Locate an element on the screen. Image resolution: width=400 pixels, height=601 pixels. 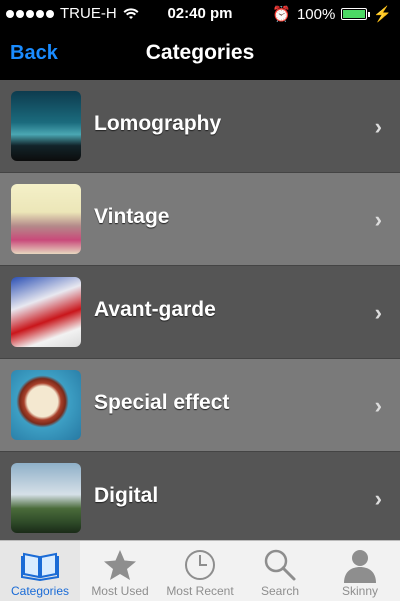
tab-categories: Categories is located at coordinates (40, 571).